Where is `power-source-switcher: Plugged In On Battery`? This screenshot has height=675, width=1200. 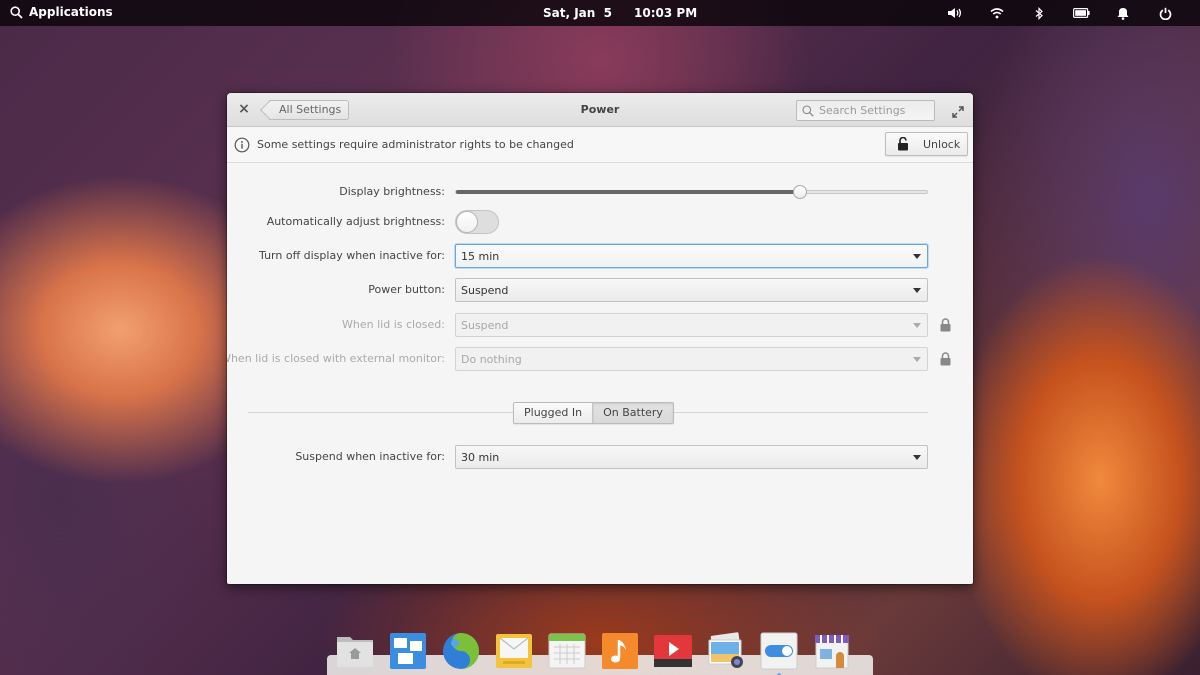 power-source-switcher: Plugged In On Battery is located at coordinates (593, 413).